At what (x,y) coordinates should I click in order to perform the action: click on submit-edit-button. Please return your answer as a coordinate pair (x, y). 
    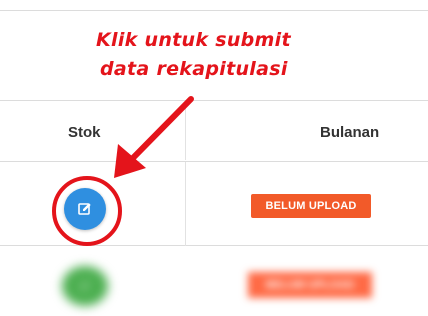
    Looking at the image, I should click on (85, 209).